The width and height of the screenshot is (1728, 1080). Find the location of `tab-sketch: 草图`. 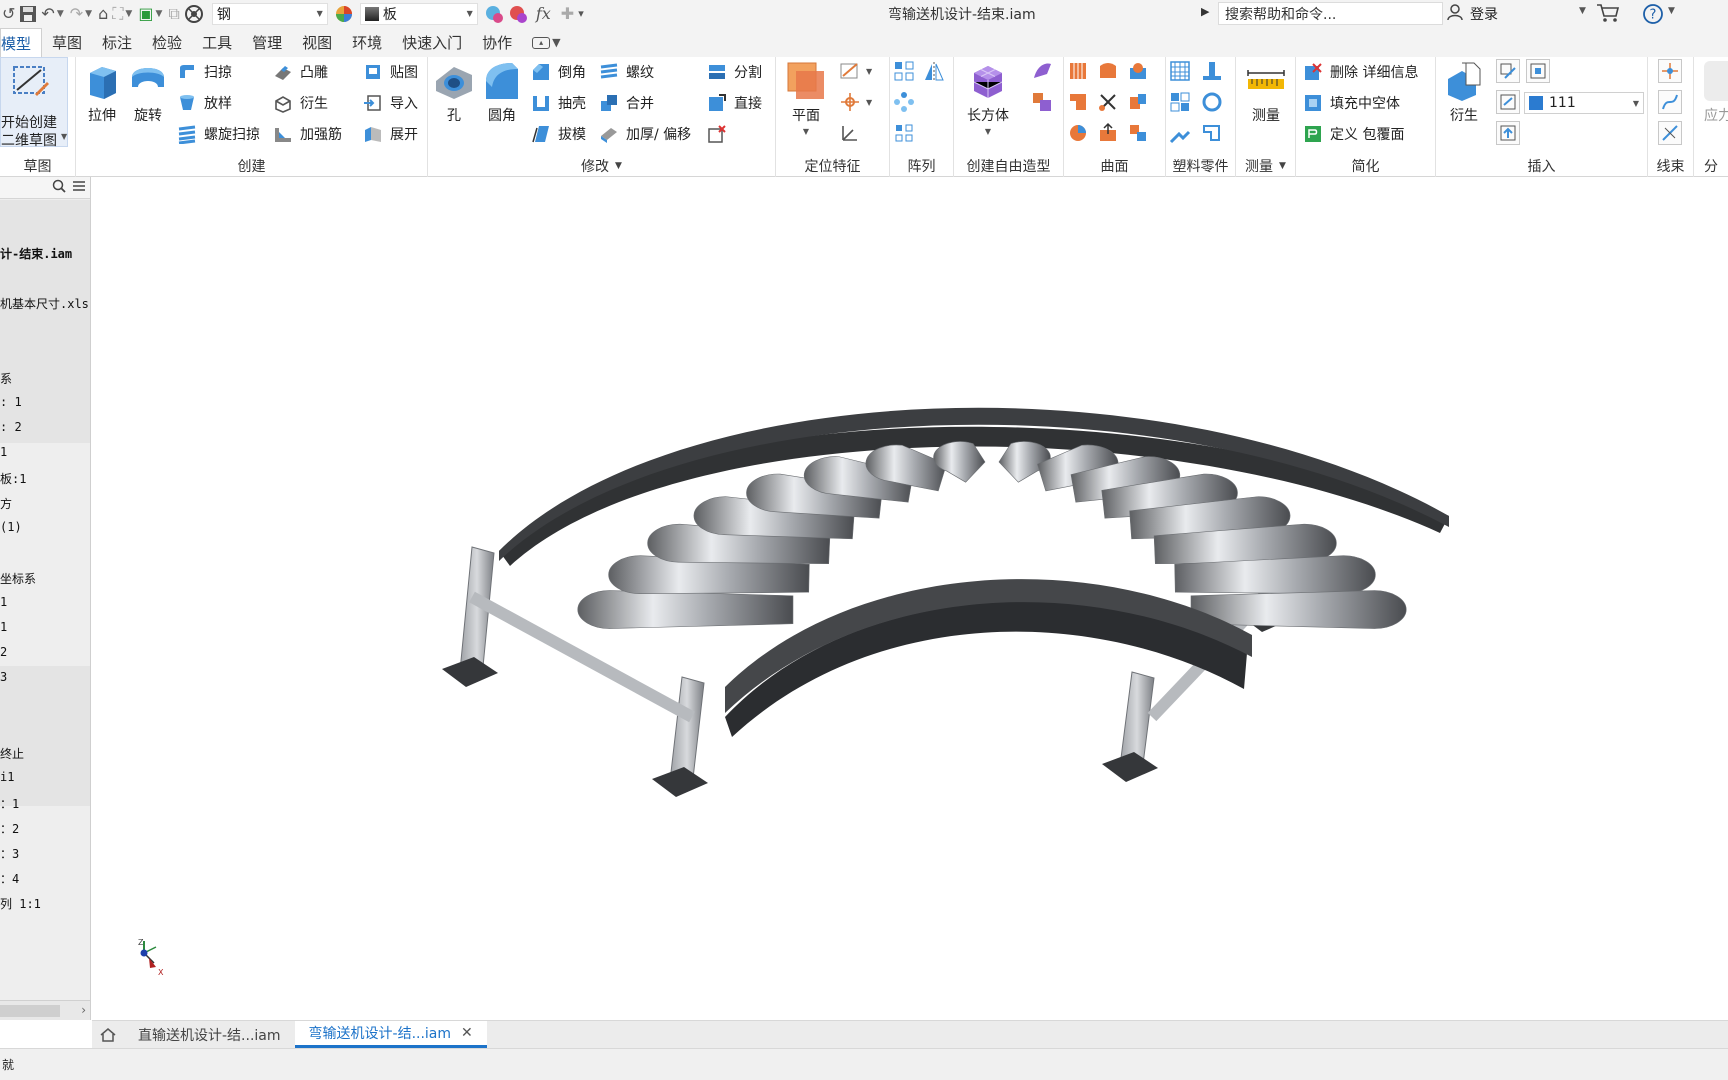

tab-sketch: 草图 is located at coordinates (67, 42).